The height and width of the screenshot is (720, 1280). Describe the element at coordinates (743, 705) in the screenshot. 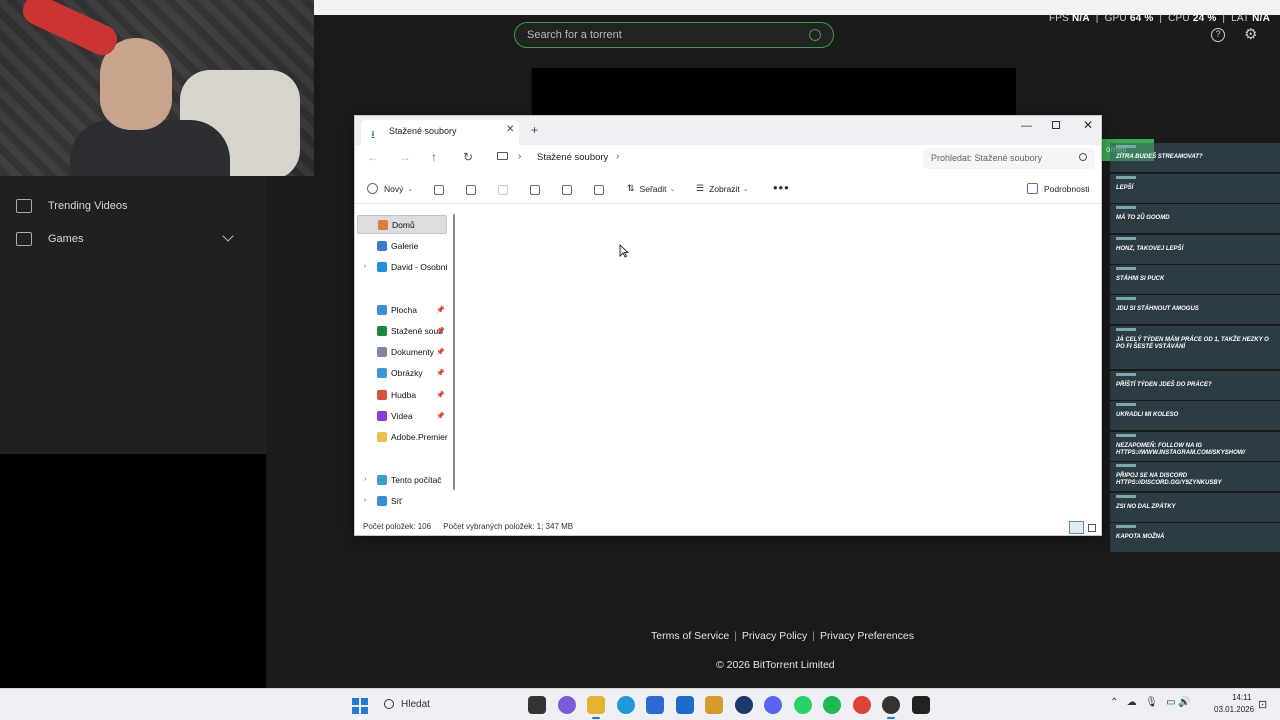

I see `steam-icon` at that location.